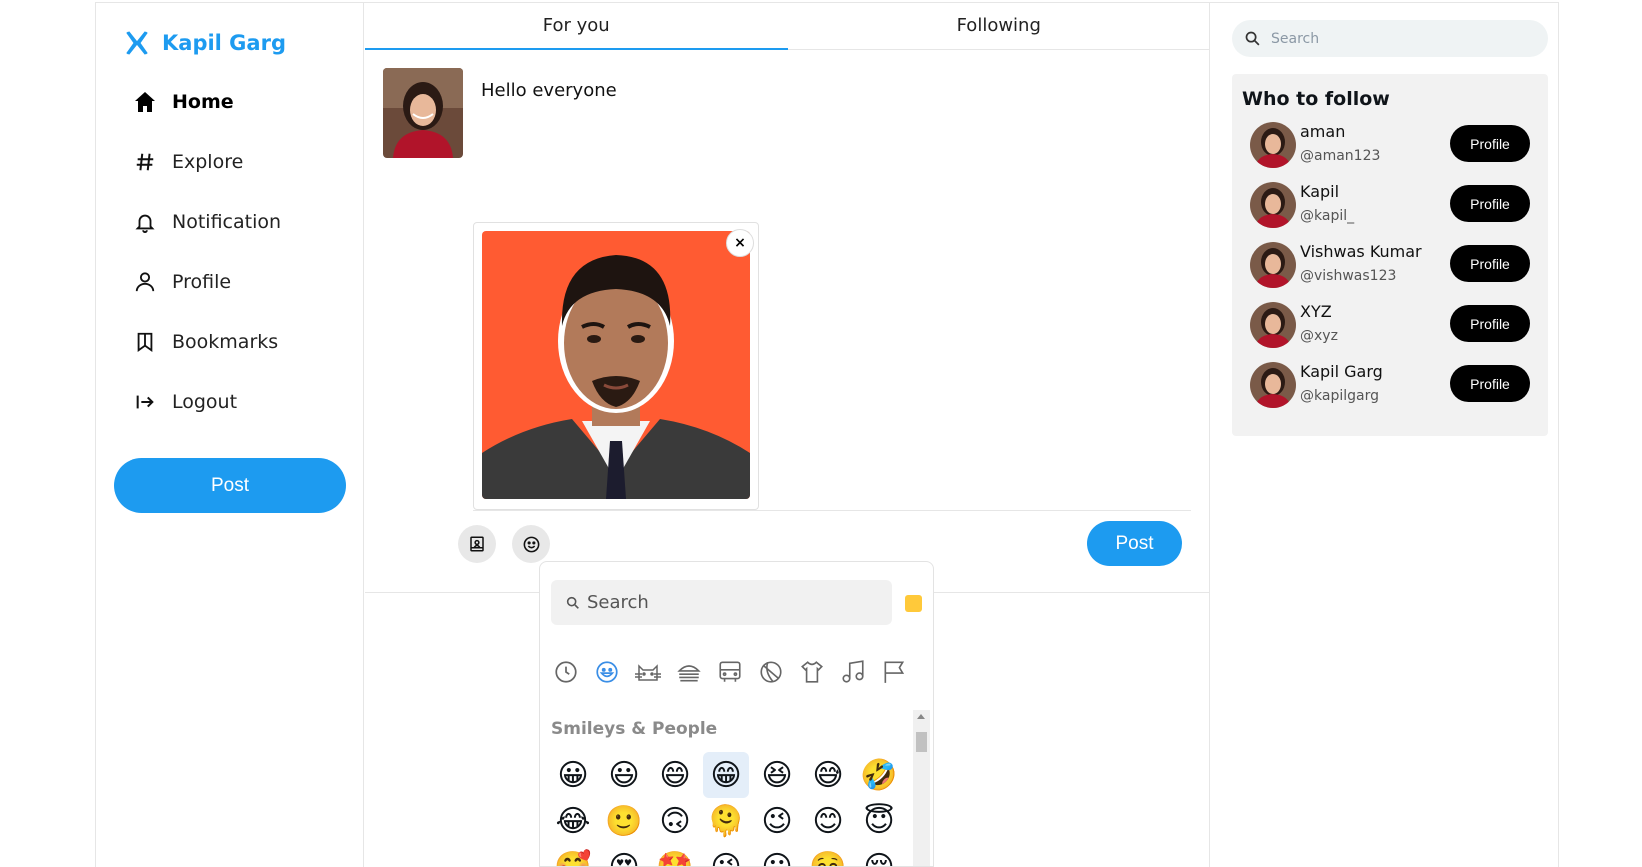 This screenshot has width=1642, height=867. What do you see at coordinates (1134, 543) in the screenshot?
I see `compose-post-button: Post` at bounding box center [1134, 543].